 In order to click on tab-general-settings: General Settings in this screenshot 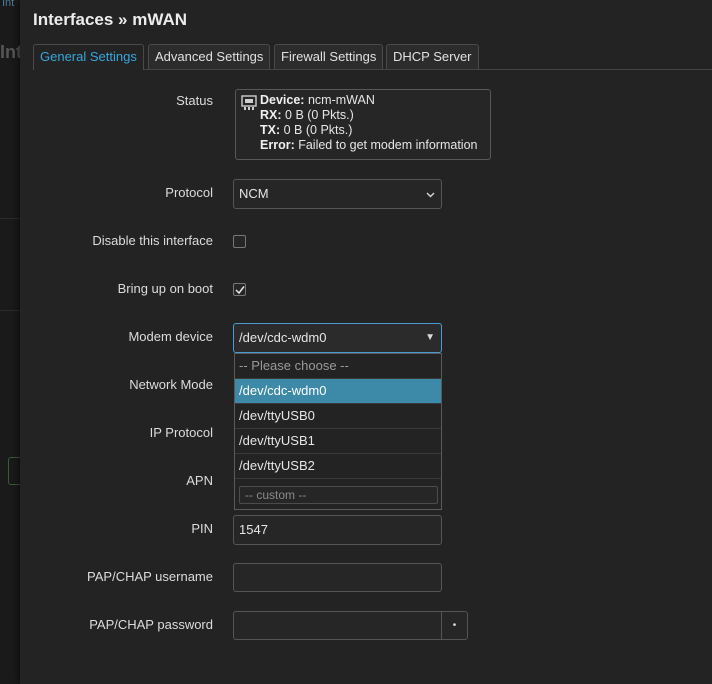, I will do `click(88, 57)`.